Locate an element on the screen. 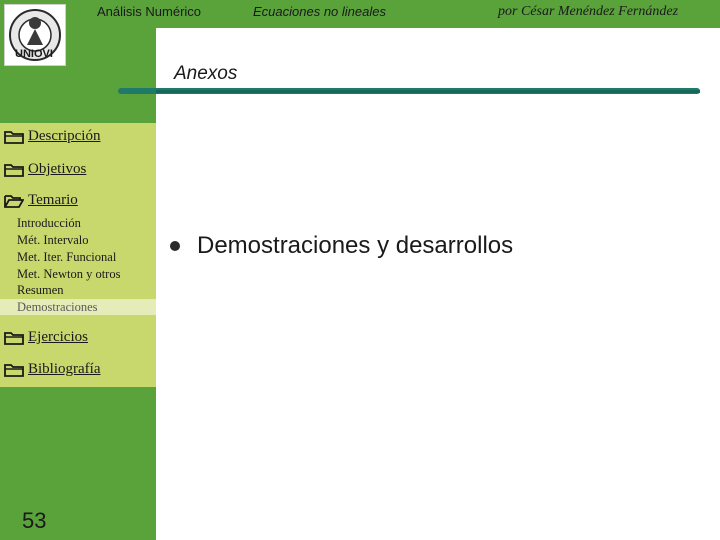  subitem-introduccion: Introducción is located at coordinates (49, 223).